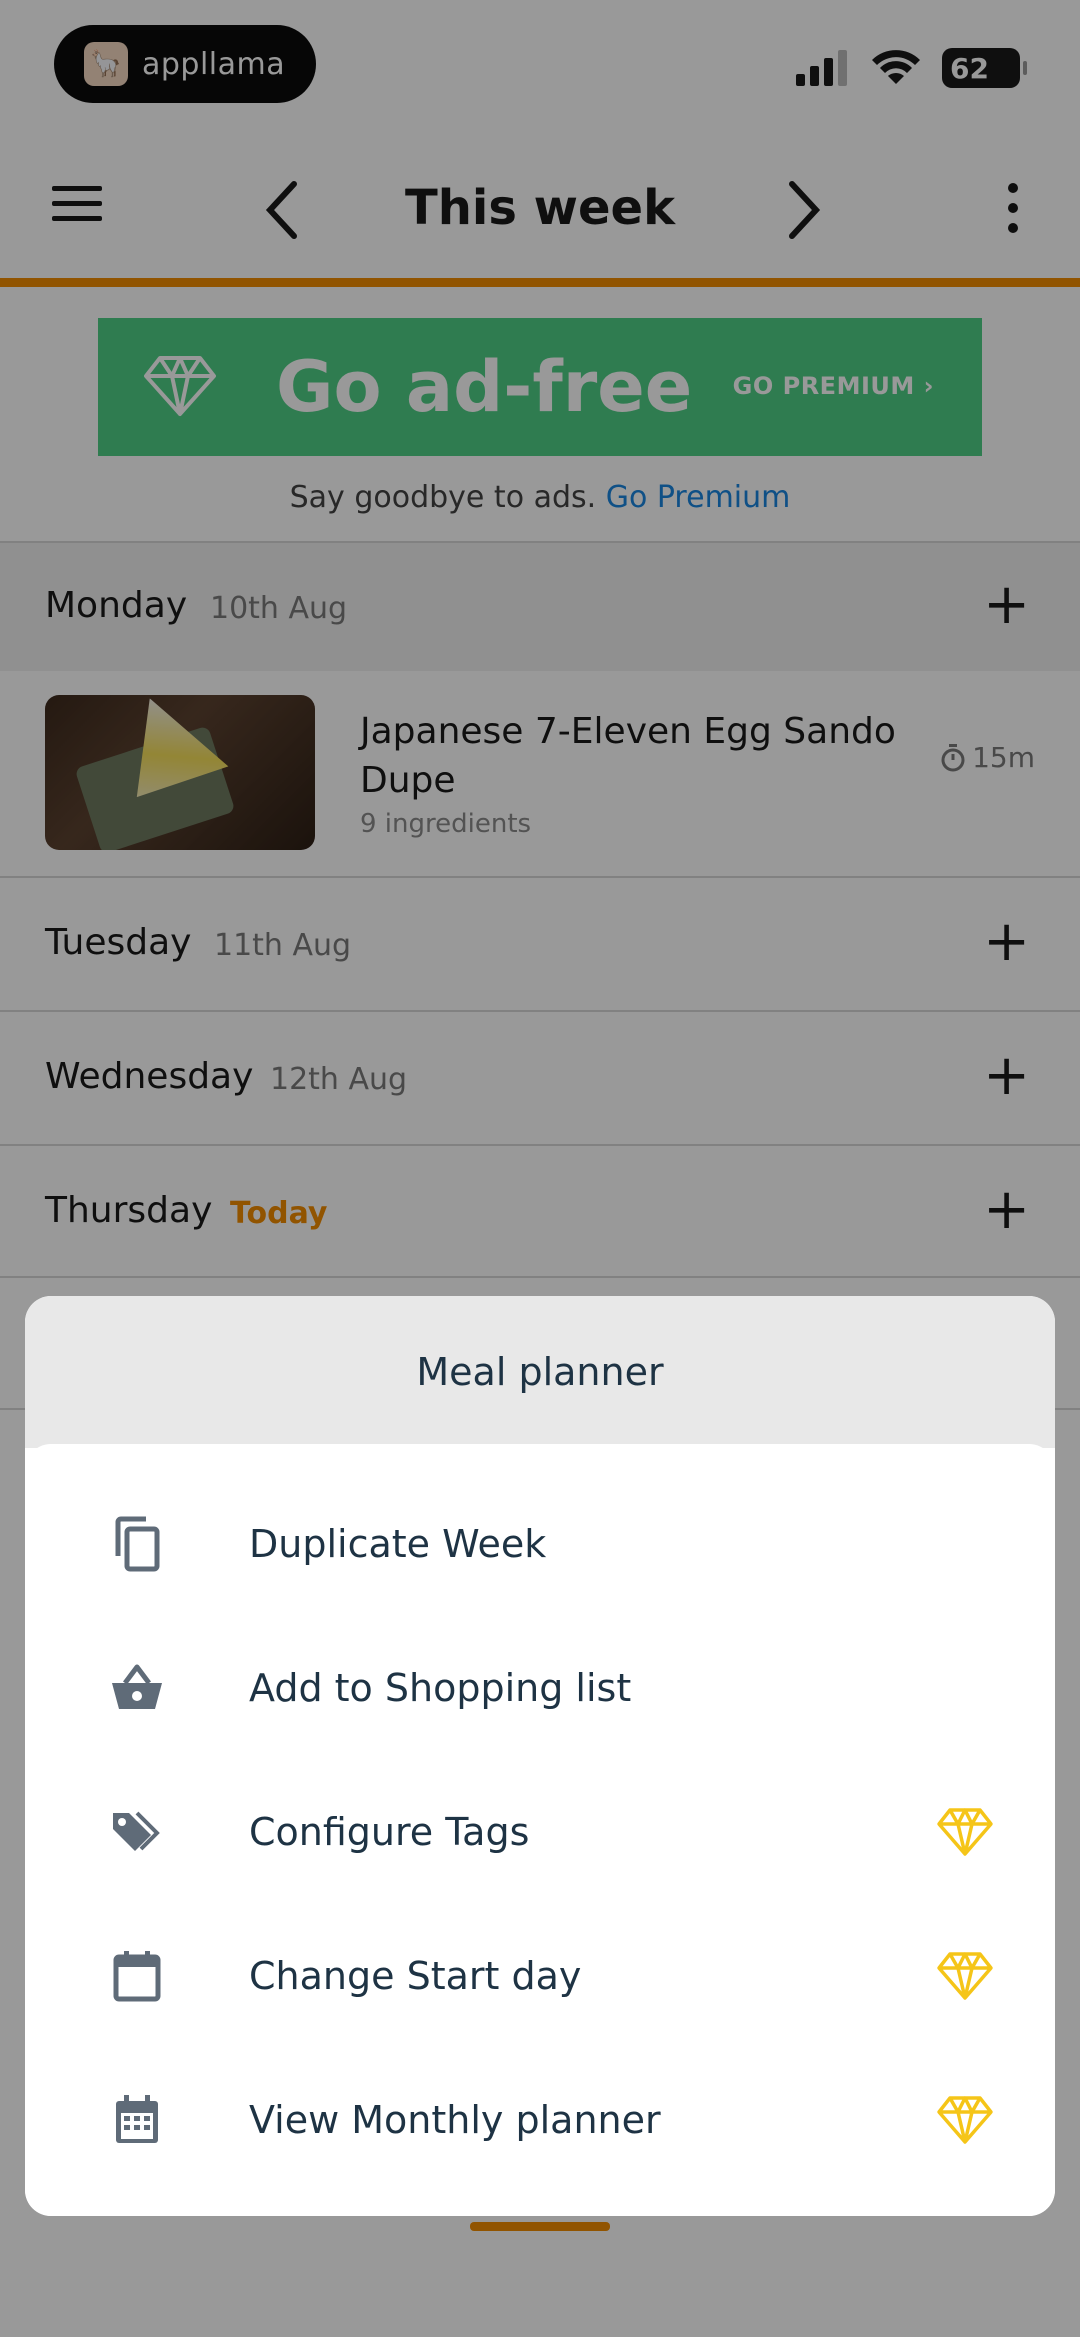  What do you see at coordinates (455, 2120) in the screenshot?
I see `menu-item-label: View Monthly planner` at bounding box center [455, 2120].